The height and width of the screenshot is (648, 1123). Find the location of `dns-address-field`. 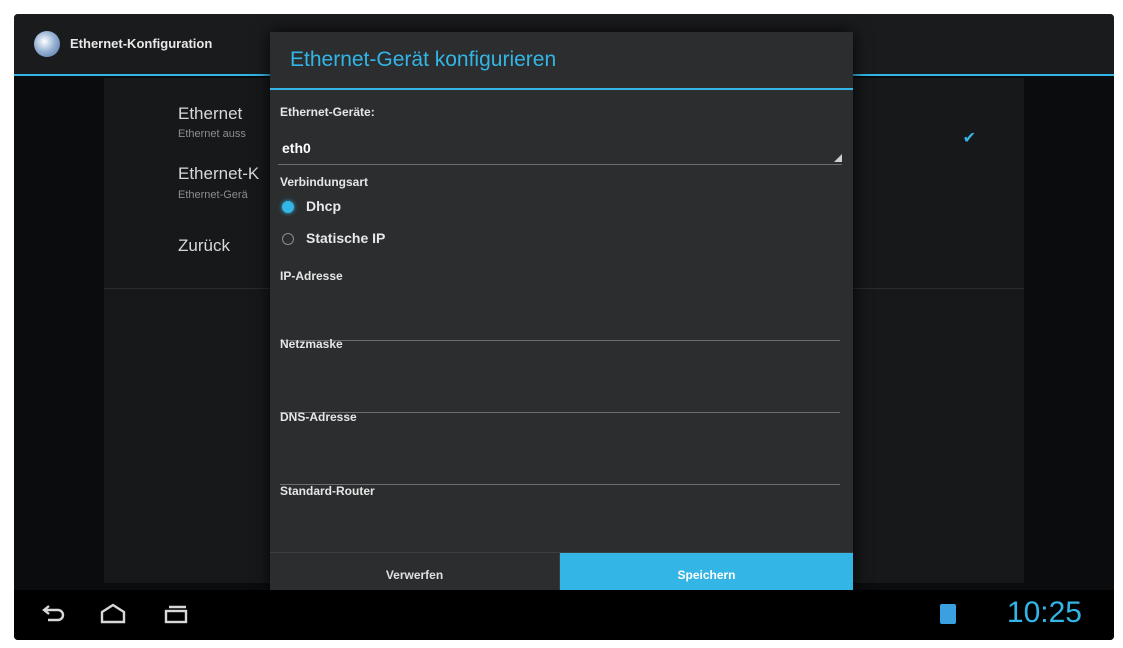

dns-address-field is located at coordinates (560, 469).